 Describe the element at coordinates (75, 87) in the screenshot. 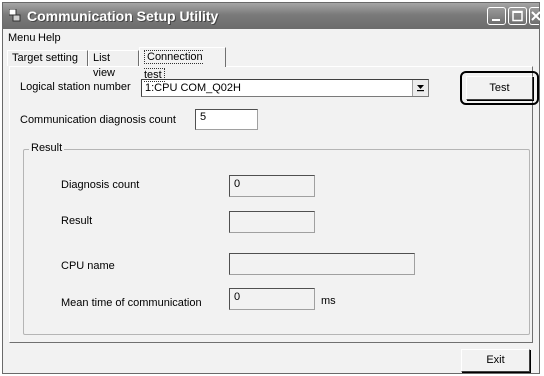

I see `logical-station-label: Logical station number` at that location.